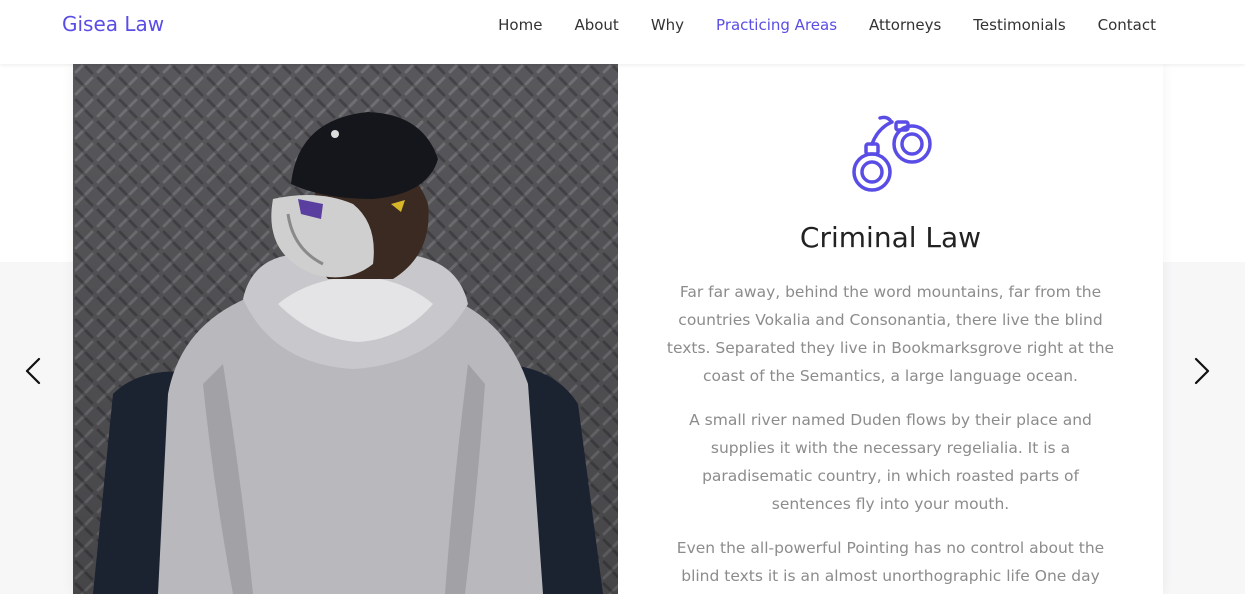  What do you see at coordinates (776, 25) in the screenshot?
I see `nav-link-practicing-areas: Practicing Areas` at bounding box center [776, 25].